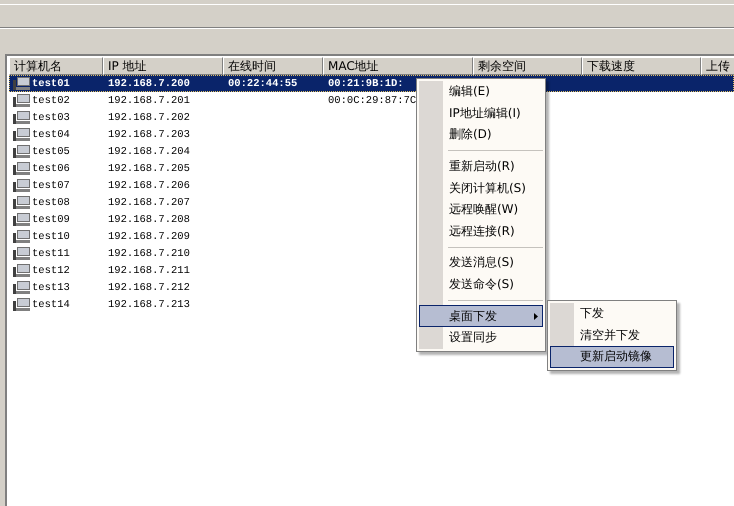 The height and width of the screenshot is (506, 734). Describe the element at coordinates (149, 304) in the screenshot. I see `table-cell-text: 192.168.7.213` at that location.